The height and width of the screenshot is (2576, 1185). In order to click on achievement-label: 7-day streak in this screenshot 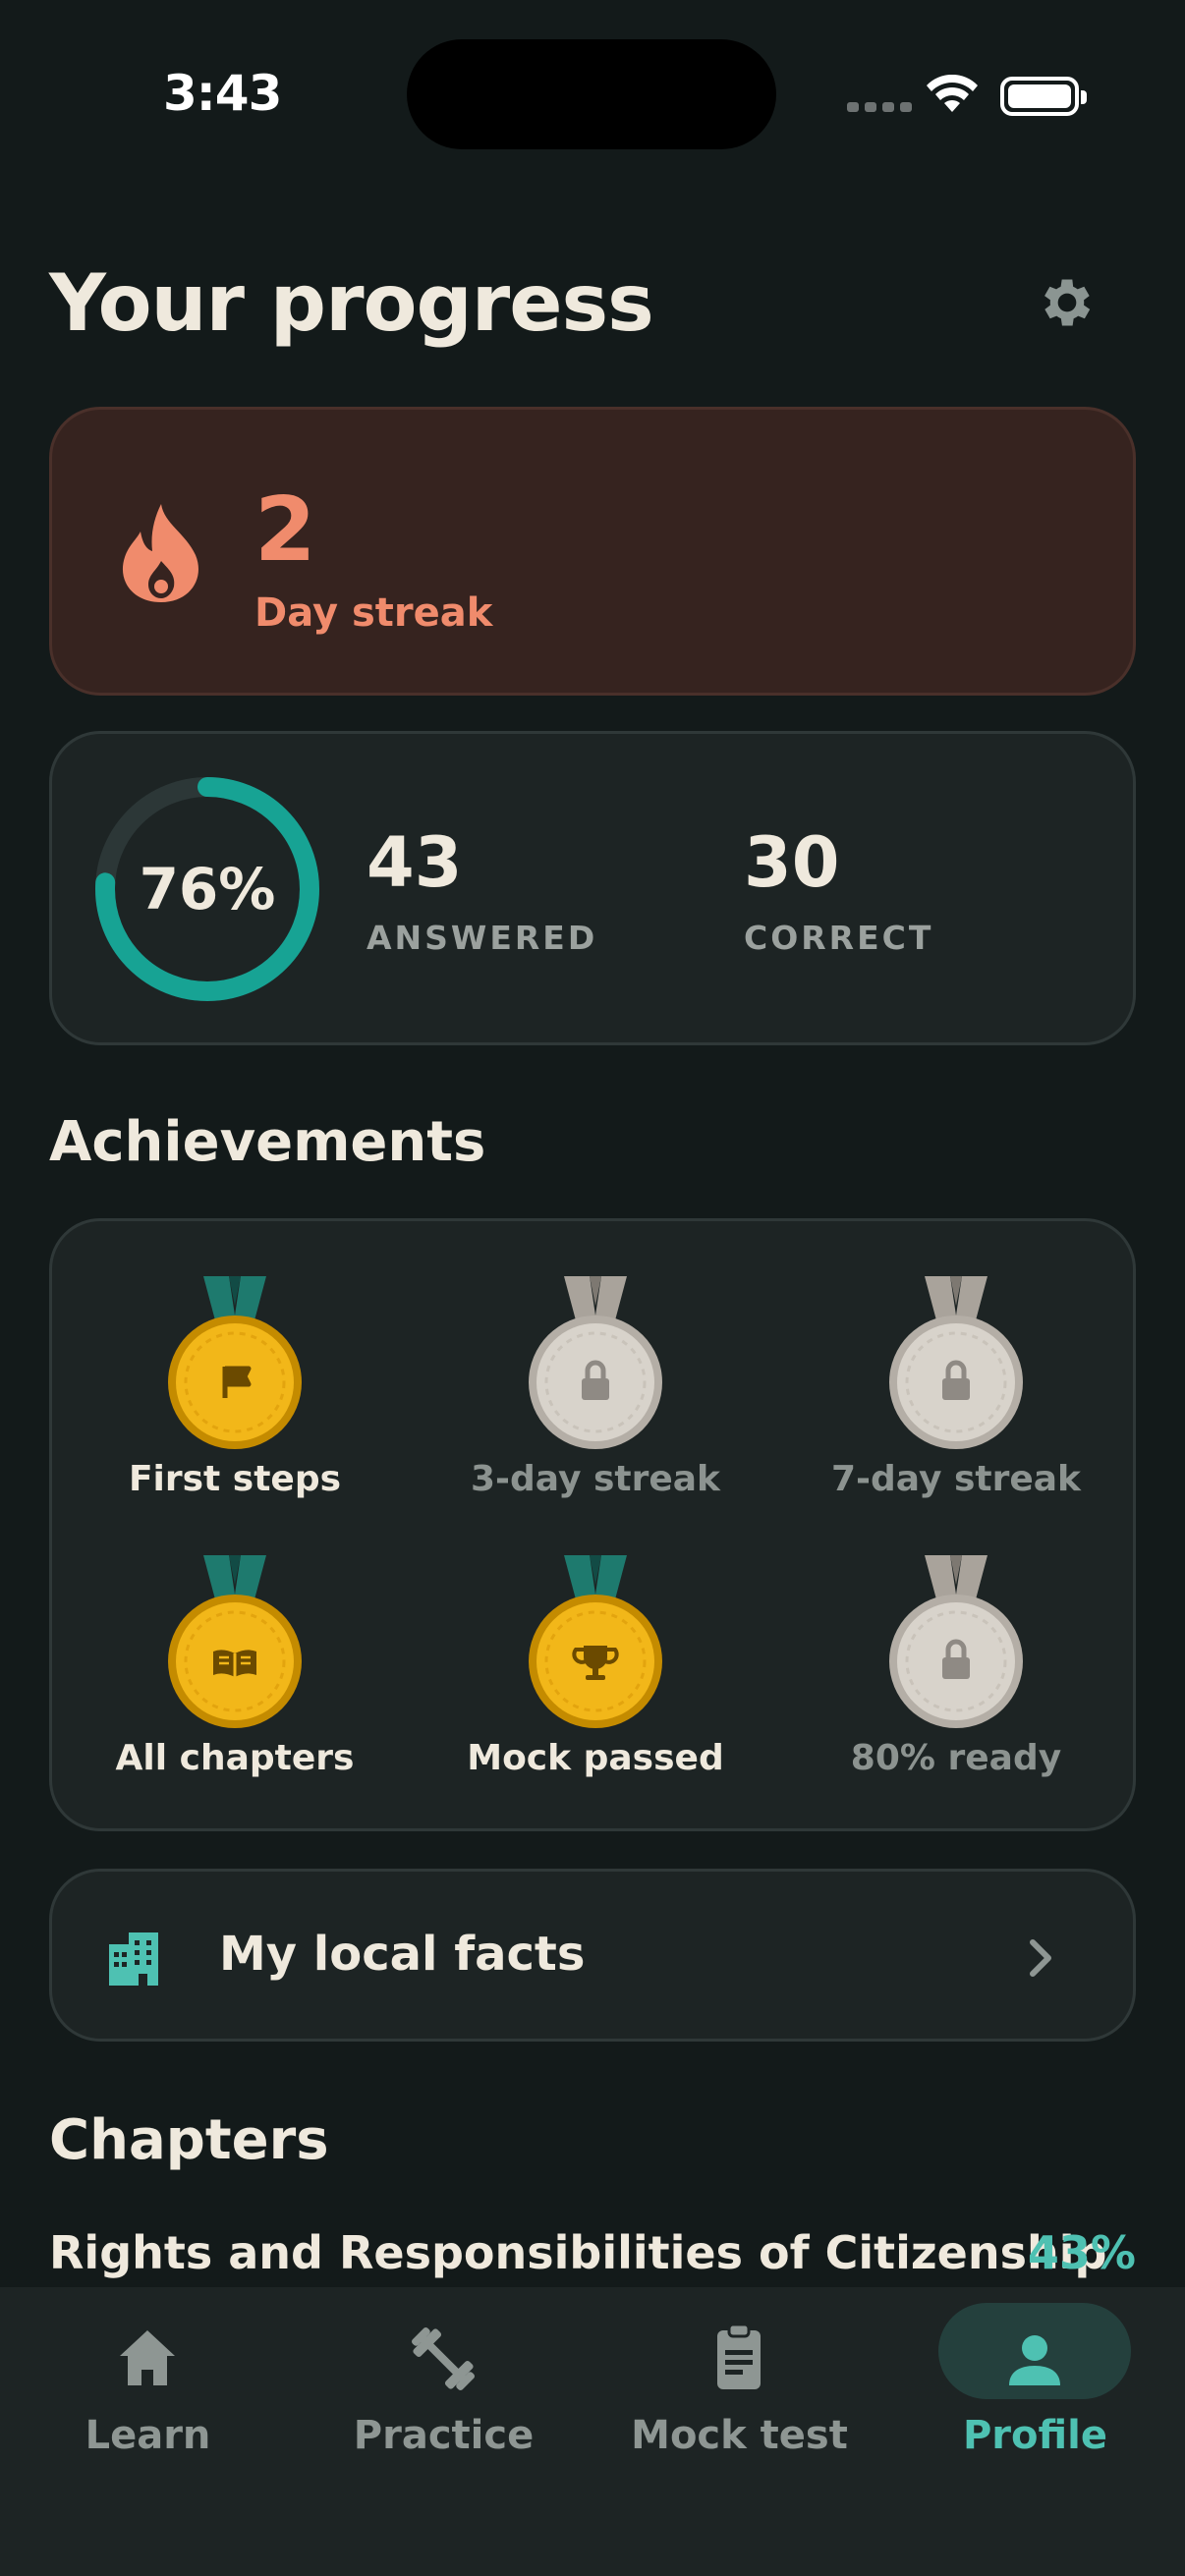, I will do `click(956, 1479)`.